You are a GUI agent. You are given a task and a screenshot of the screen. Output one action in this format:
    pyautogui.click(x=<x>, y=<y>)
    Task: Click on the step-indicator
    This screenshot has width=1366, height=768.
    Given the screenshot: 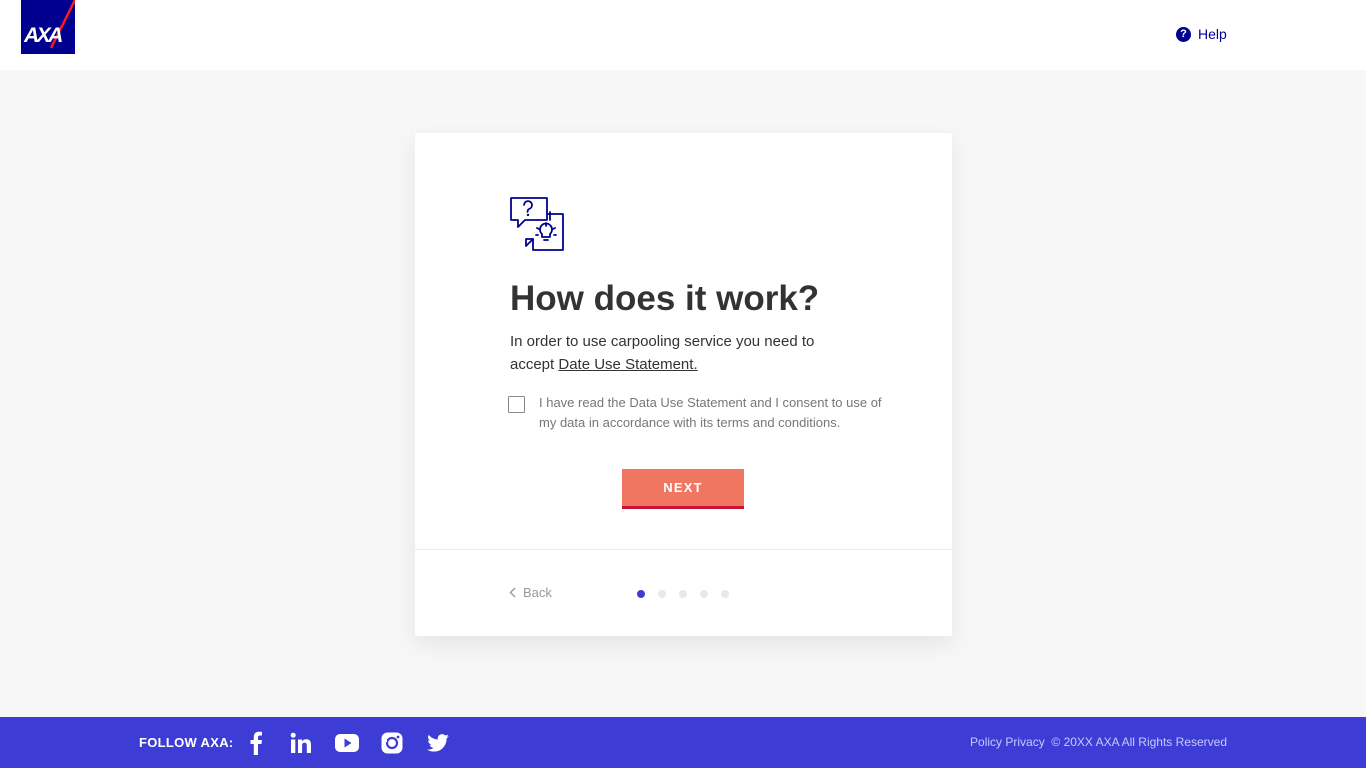 What is the action you would take?
    pyautogui.click(x=683, y=594)
    